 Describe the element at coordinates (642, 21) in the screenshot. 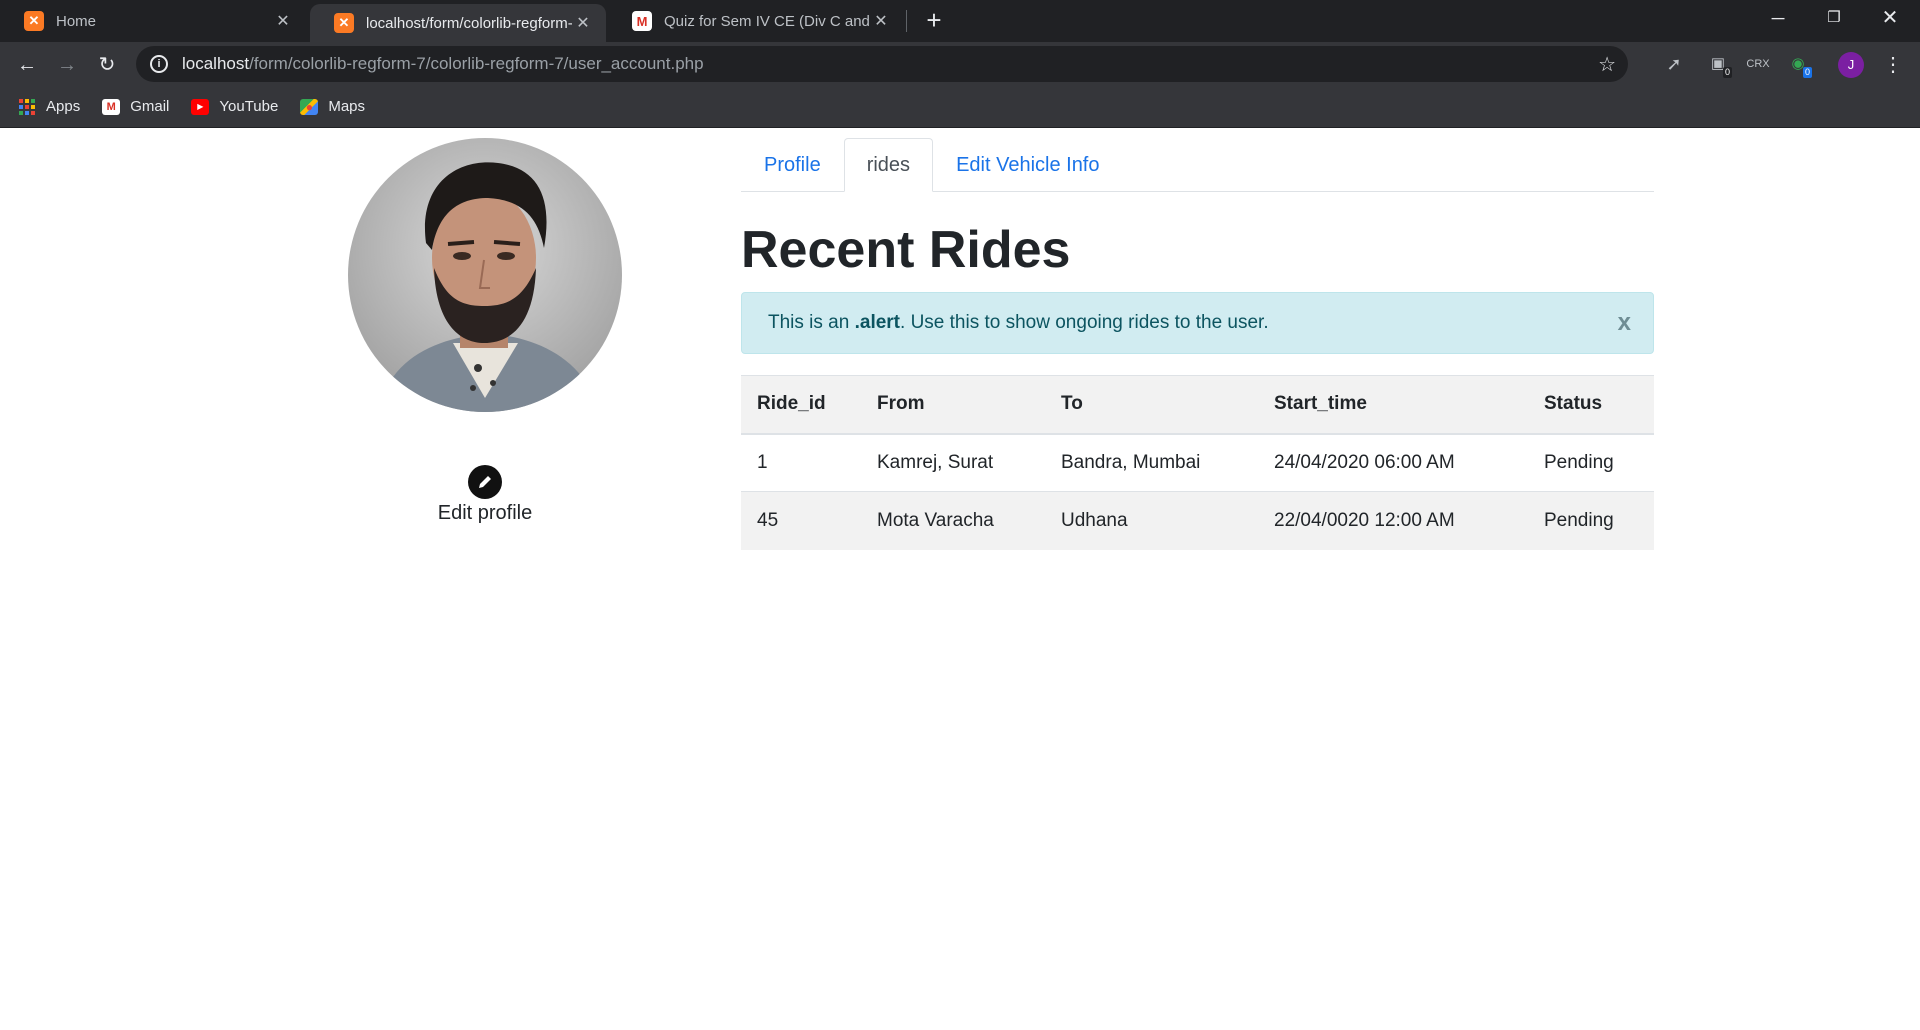

I see `gmail-favicon-icon: M` at that location.